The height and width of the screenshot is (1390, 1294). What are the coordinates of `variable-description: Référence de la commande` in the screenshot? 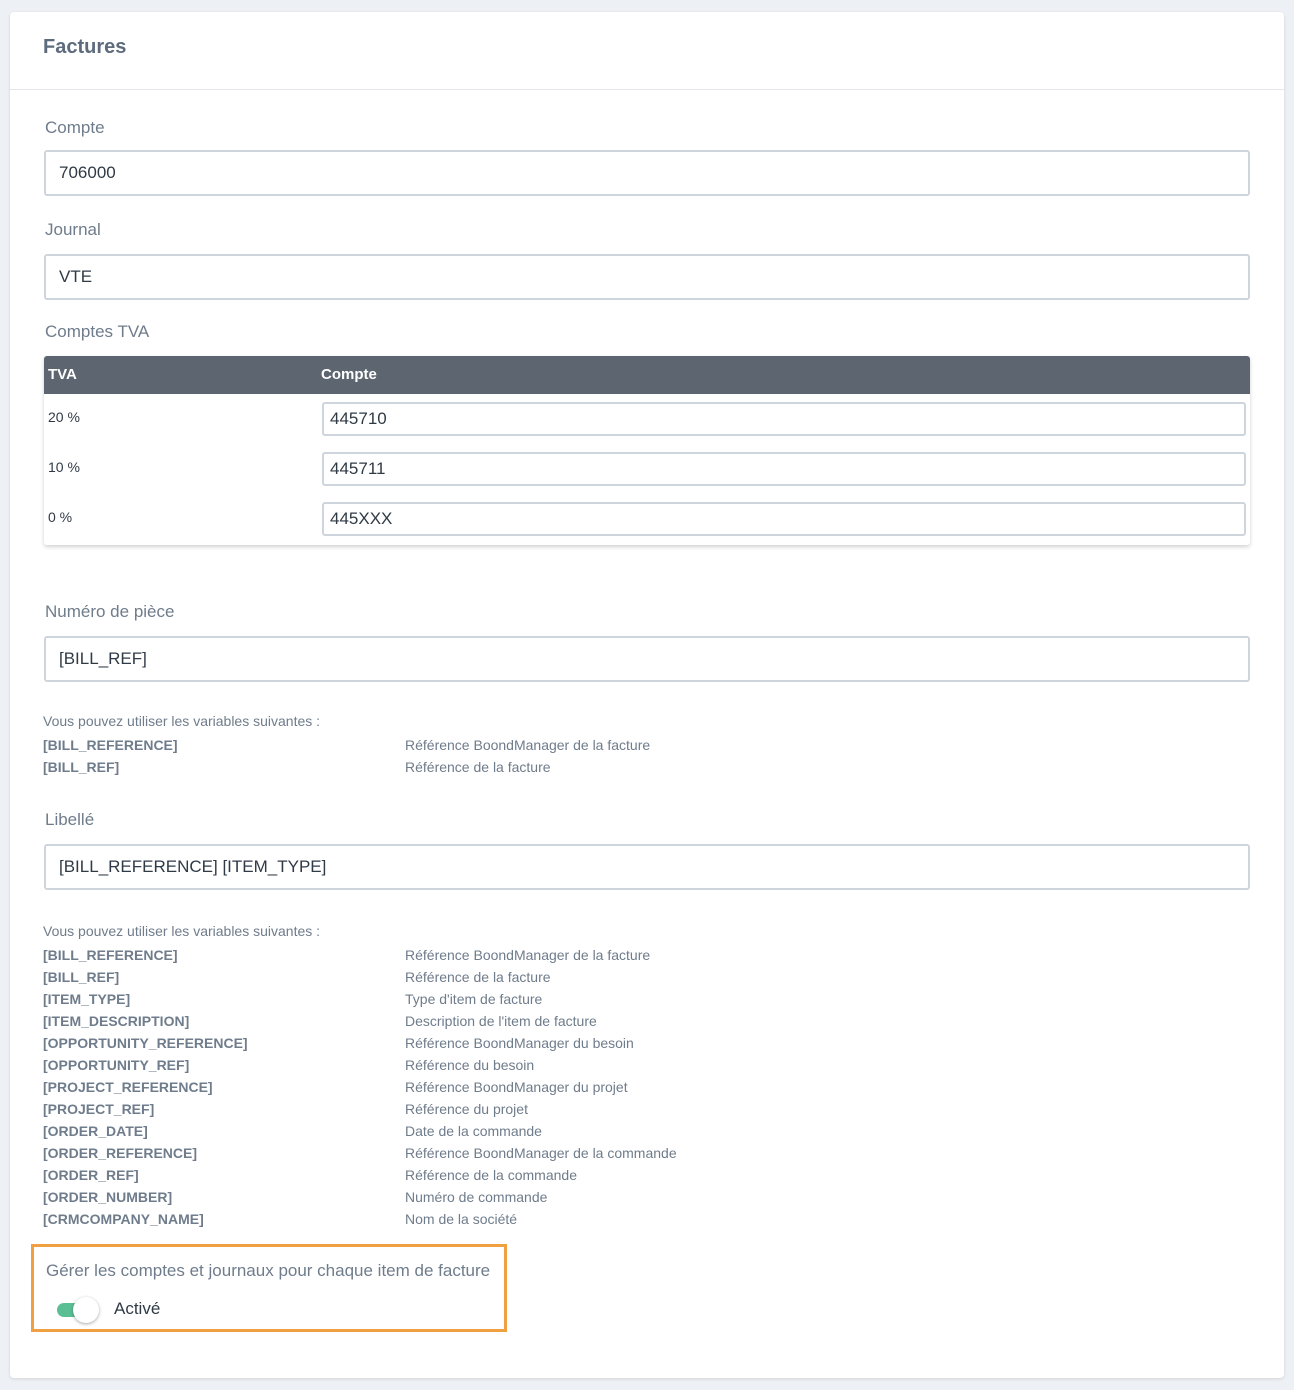 It's located at (491, 1175).